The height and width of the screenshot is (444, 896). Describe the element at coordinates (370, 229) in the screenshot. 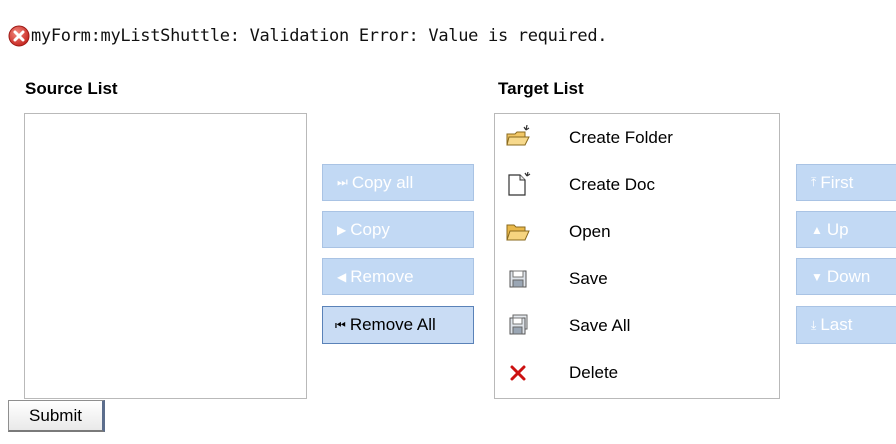

I see `copy-label: Copy` at that location.